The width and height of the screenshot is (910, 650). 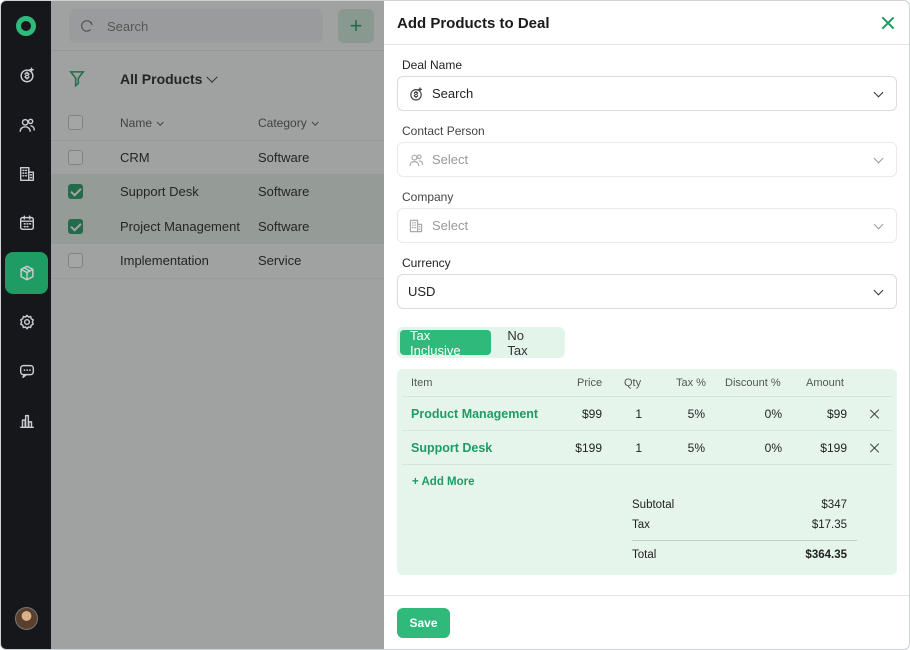 What do you see at coordinates (451, 448) in the screenshot?
I see `line-item-name: Support Desk` at bounding box center [451, 448].